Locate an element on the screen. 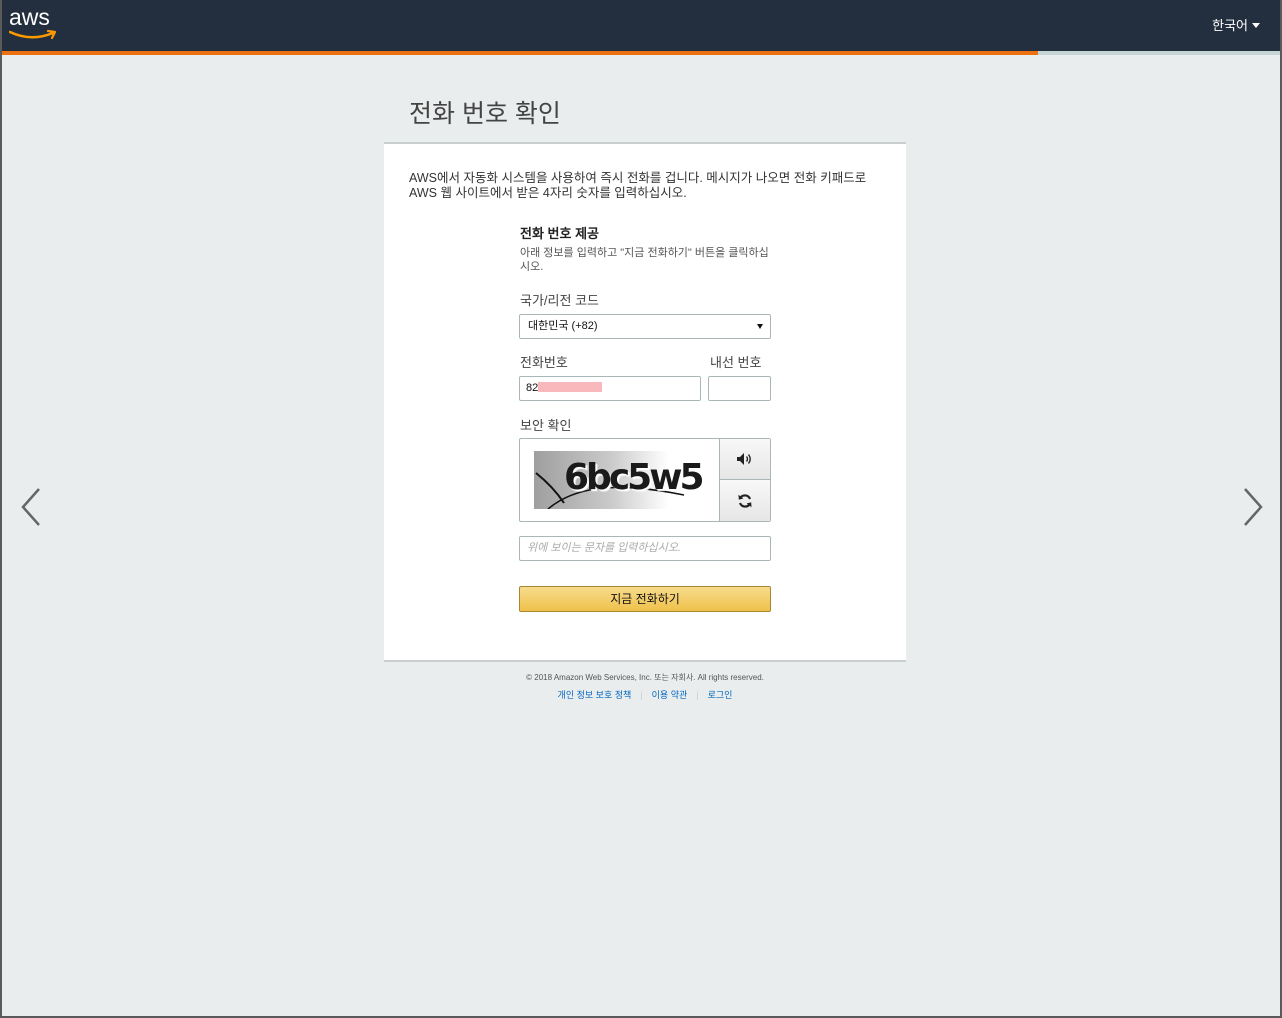 Image resolution: width=1282 pixels, height=1018 pixels. next-arrow-button is located at coordinates (1253, 507).